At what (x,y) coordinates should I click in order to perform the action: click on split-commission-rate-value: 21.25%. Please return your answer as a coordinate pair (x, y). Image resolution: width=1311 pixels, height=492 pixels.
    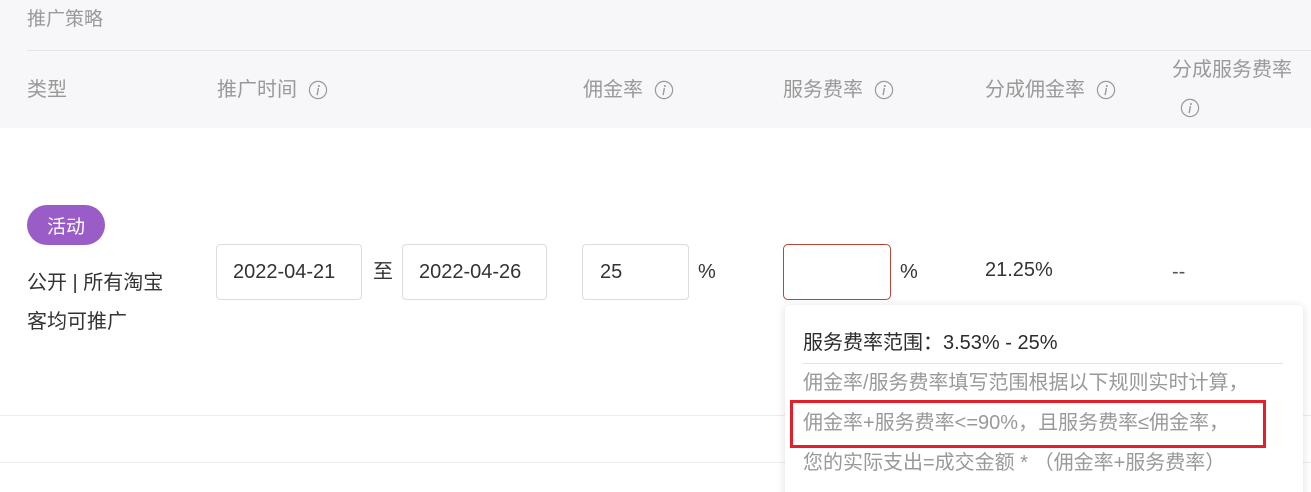
    Looking at the image, I should click on (1019, 270).